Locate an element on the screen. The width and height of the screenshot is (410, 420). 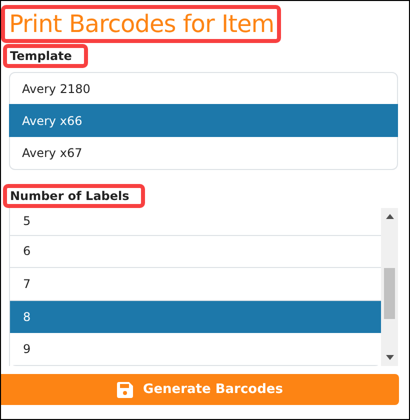
list-item: 6 is located at coordinates (195, 252).